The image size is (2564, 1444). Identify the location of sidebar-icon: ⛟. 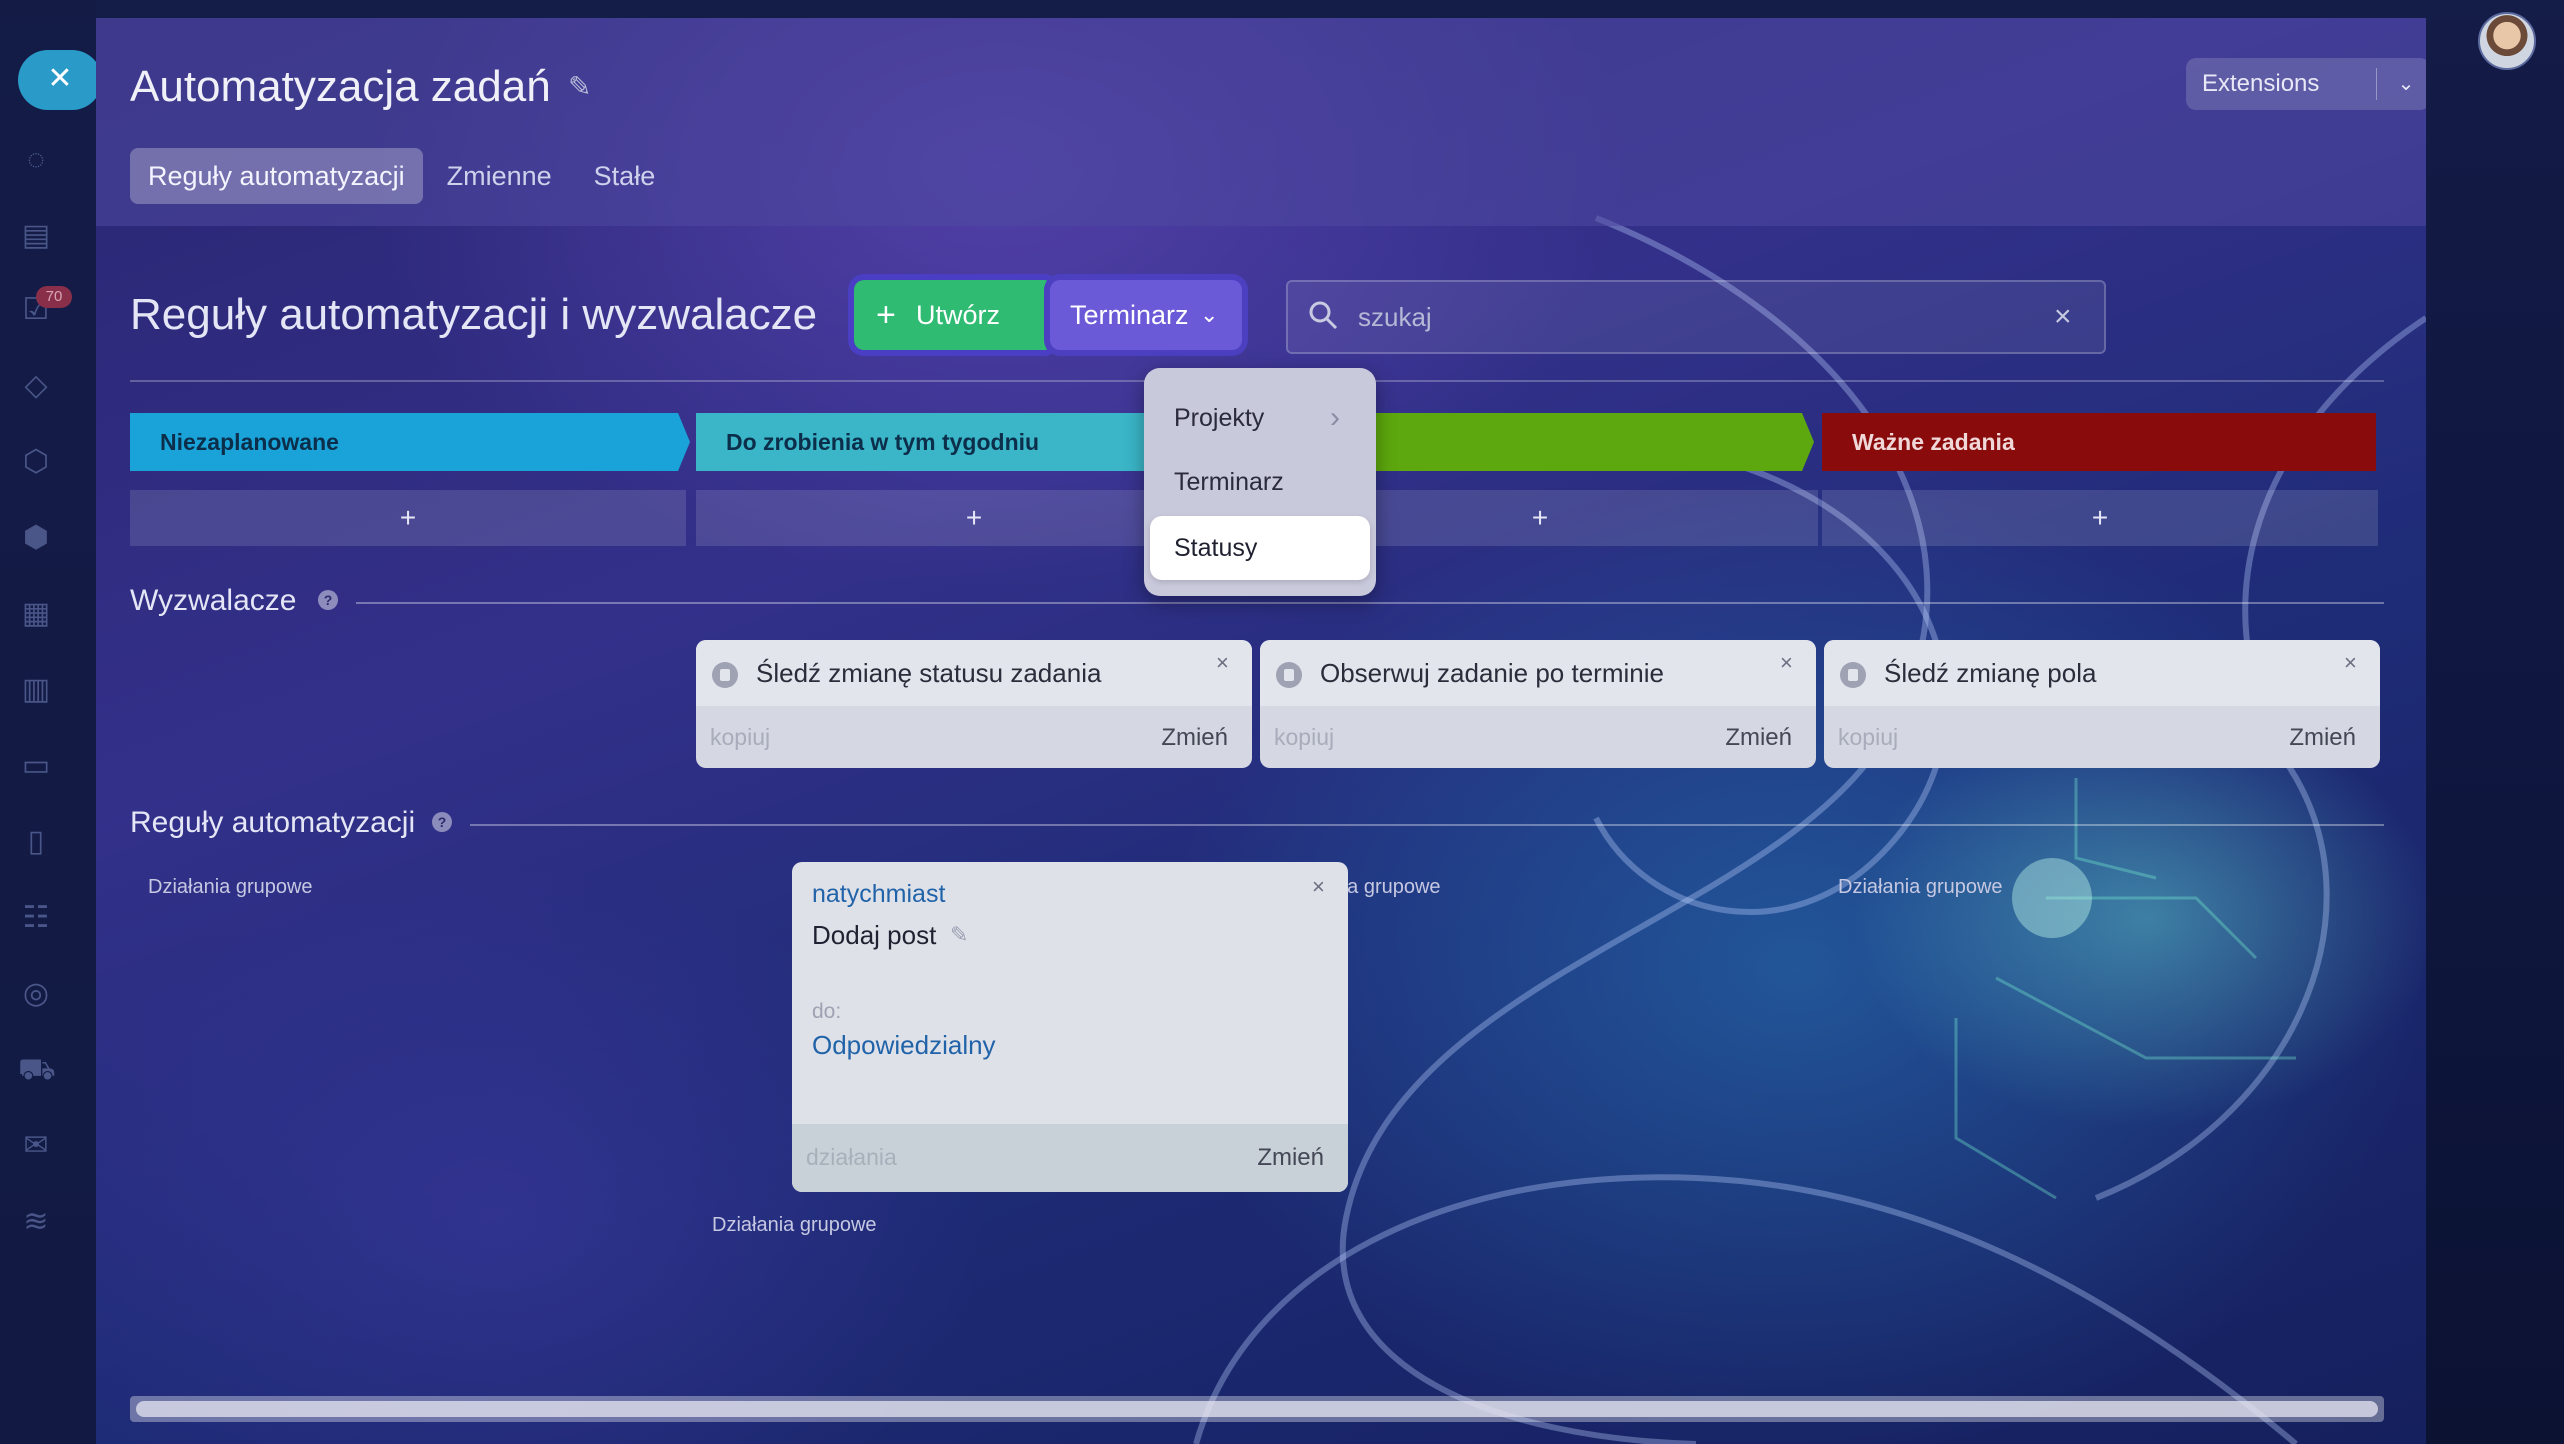
(37, 1069).